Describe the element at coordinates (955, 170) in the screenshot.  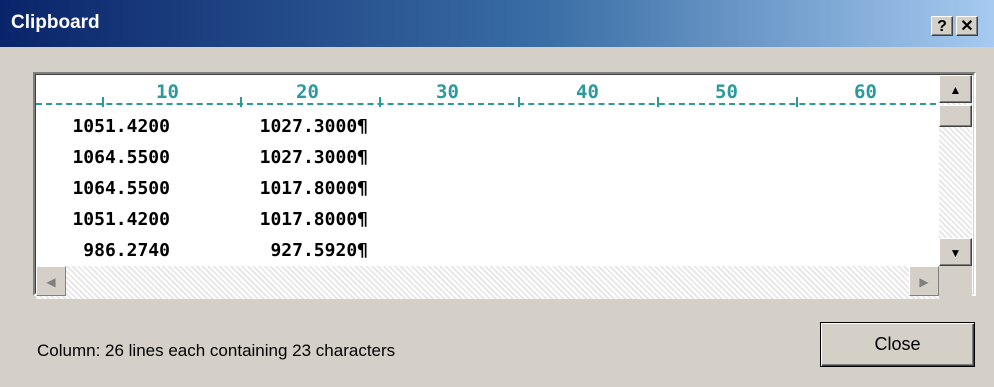
I see `vertical-scrollbar: ▲ ▼` at that location.